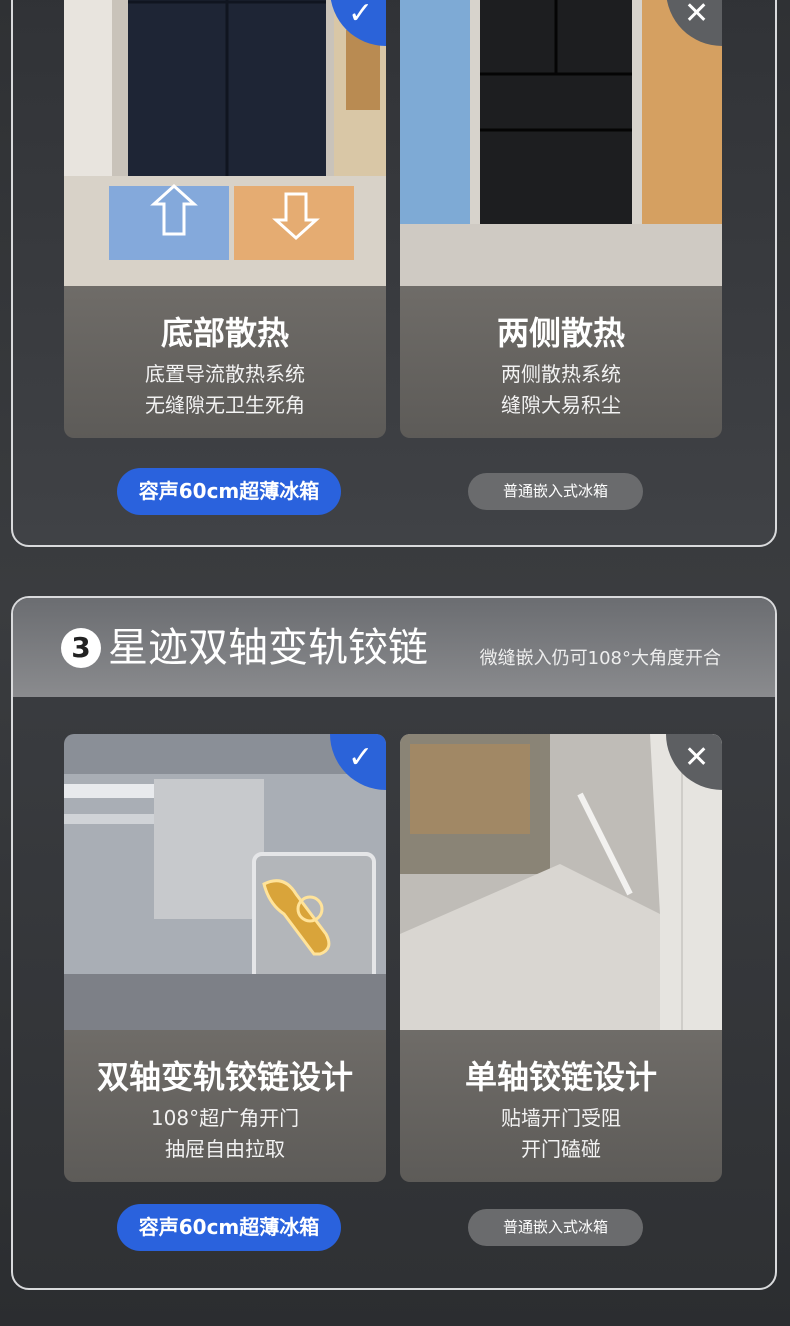 Image resolution: width=790 pixels, height=1326 pixels. What do you see at coordinates (561, 882) in the screenshot?
I see `single-hinge-photo` at bounding box center [561, 882].